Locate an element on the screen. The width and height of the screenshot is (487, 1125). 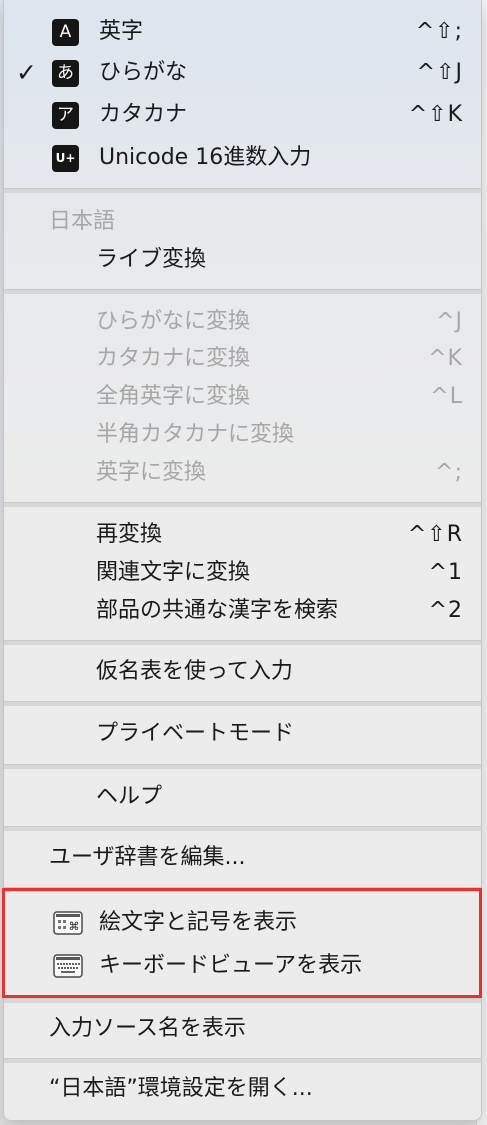
menu-item-shortcut: ^⇧J is located at coordinates (439, 72).